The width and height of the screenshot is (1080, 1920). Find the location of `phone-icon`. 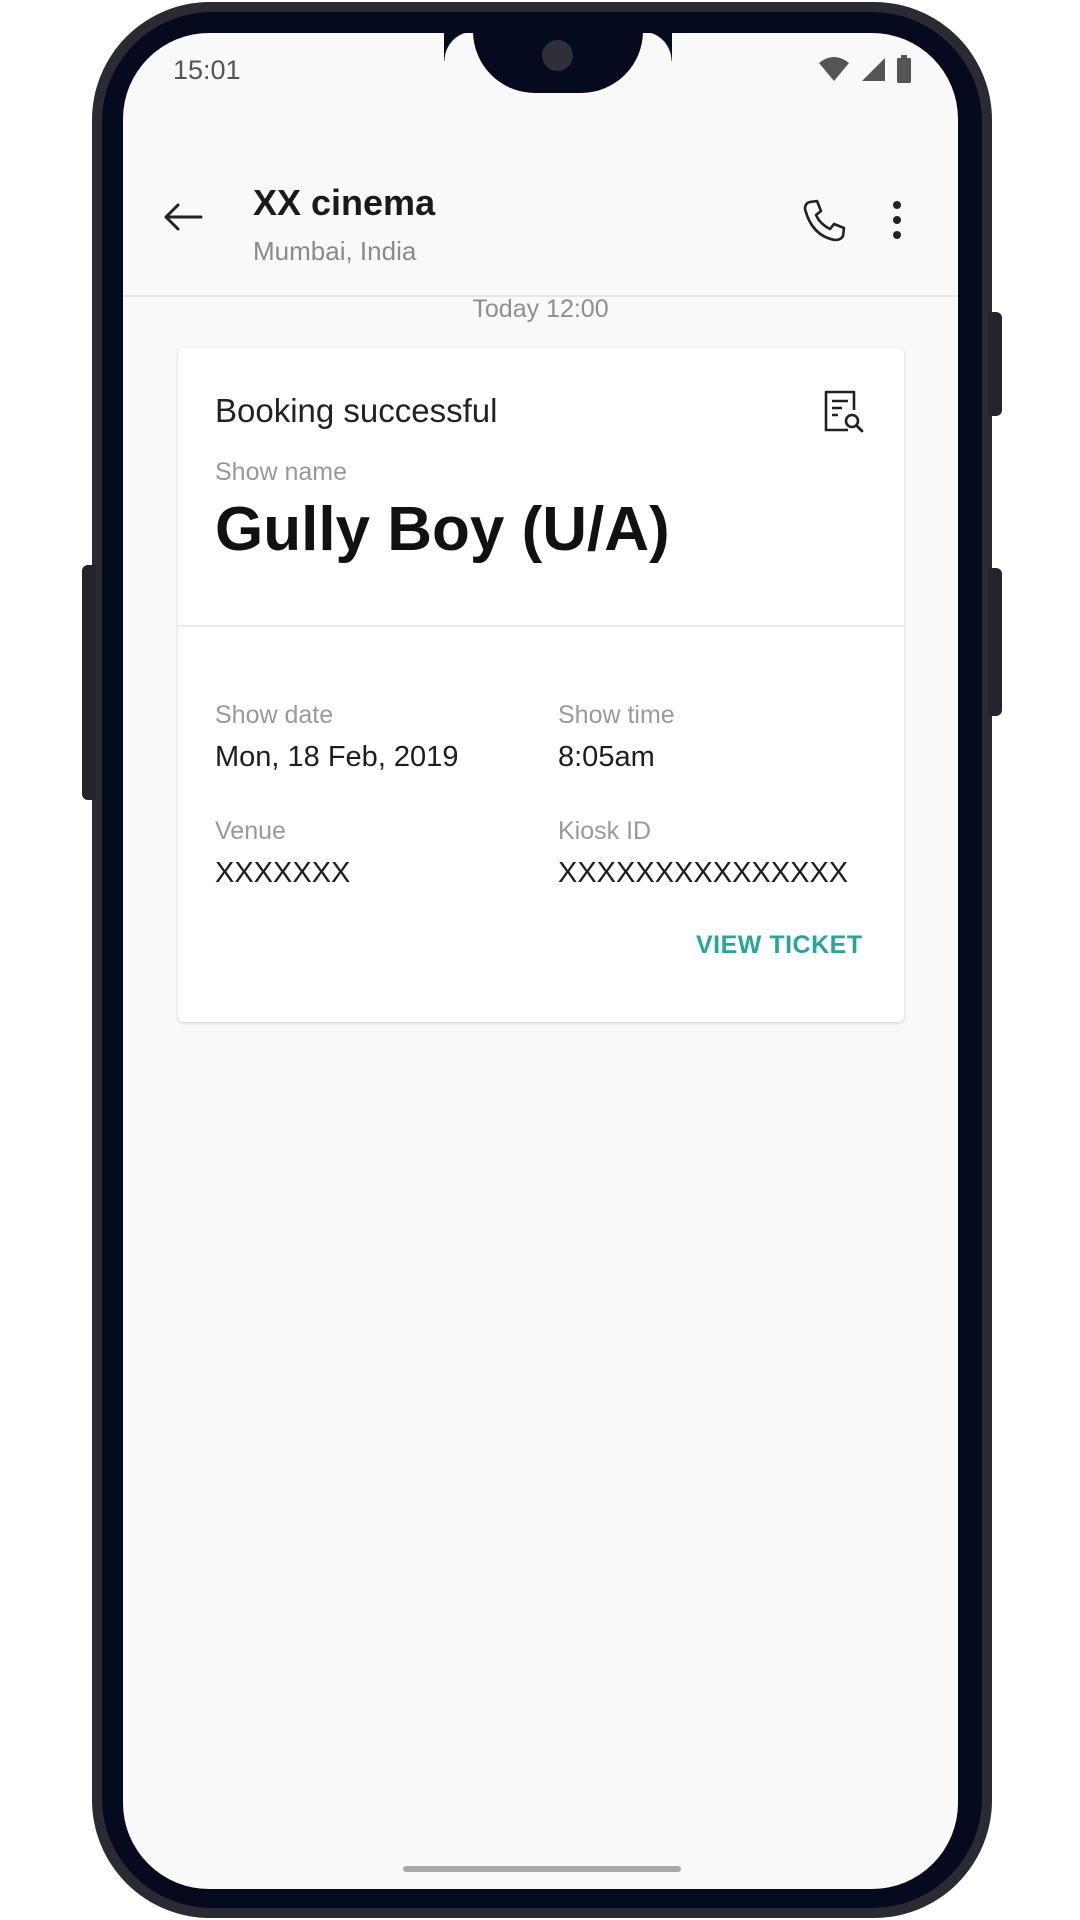

phone-icon is located at coordinates (824, 220).